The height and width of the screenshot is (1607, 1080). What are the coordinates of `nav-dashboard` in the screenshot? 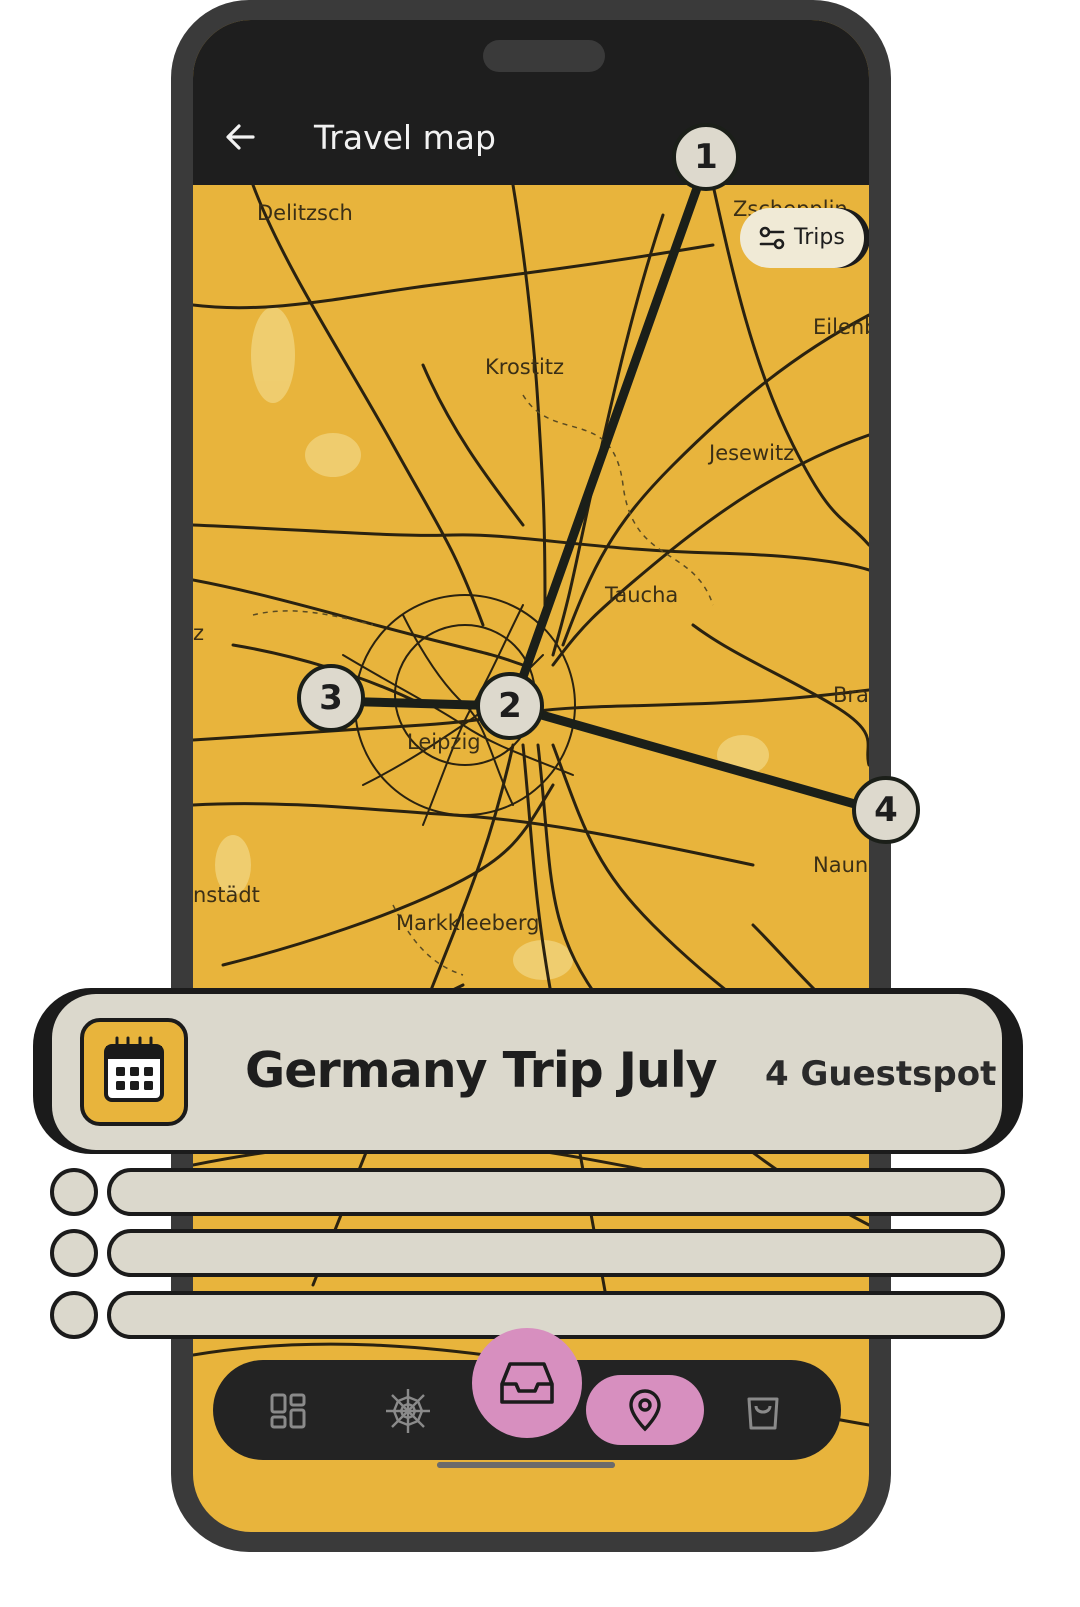 It's located at (288, 1411).